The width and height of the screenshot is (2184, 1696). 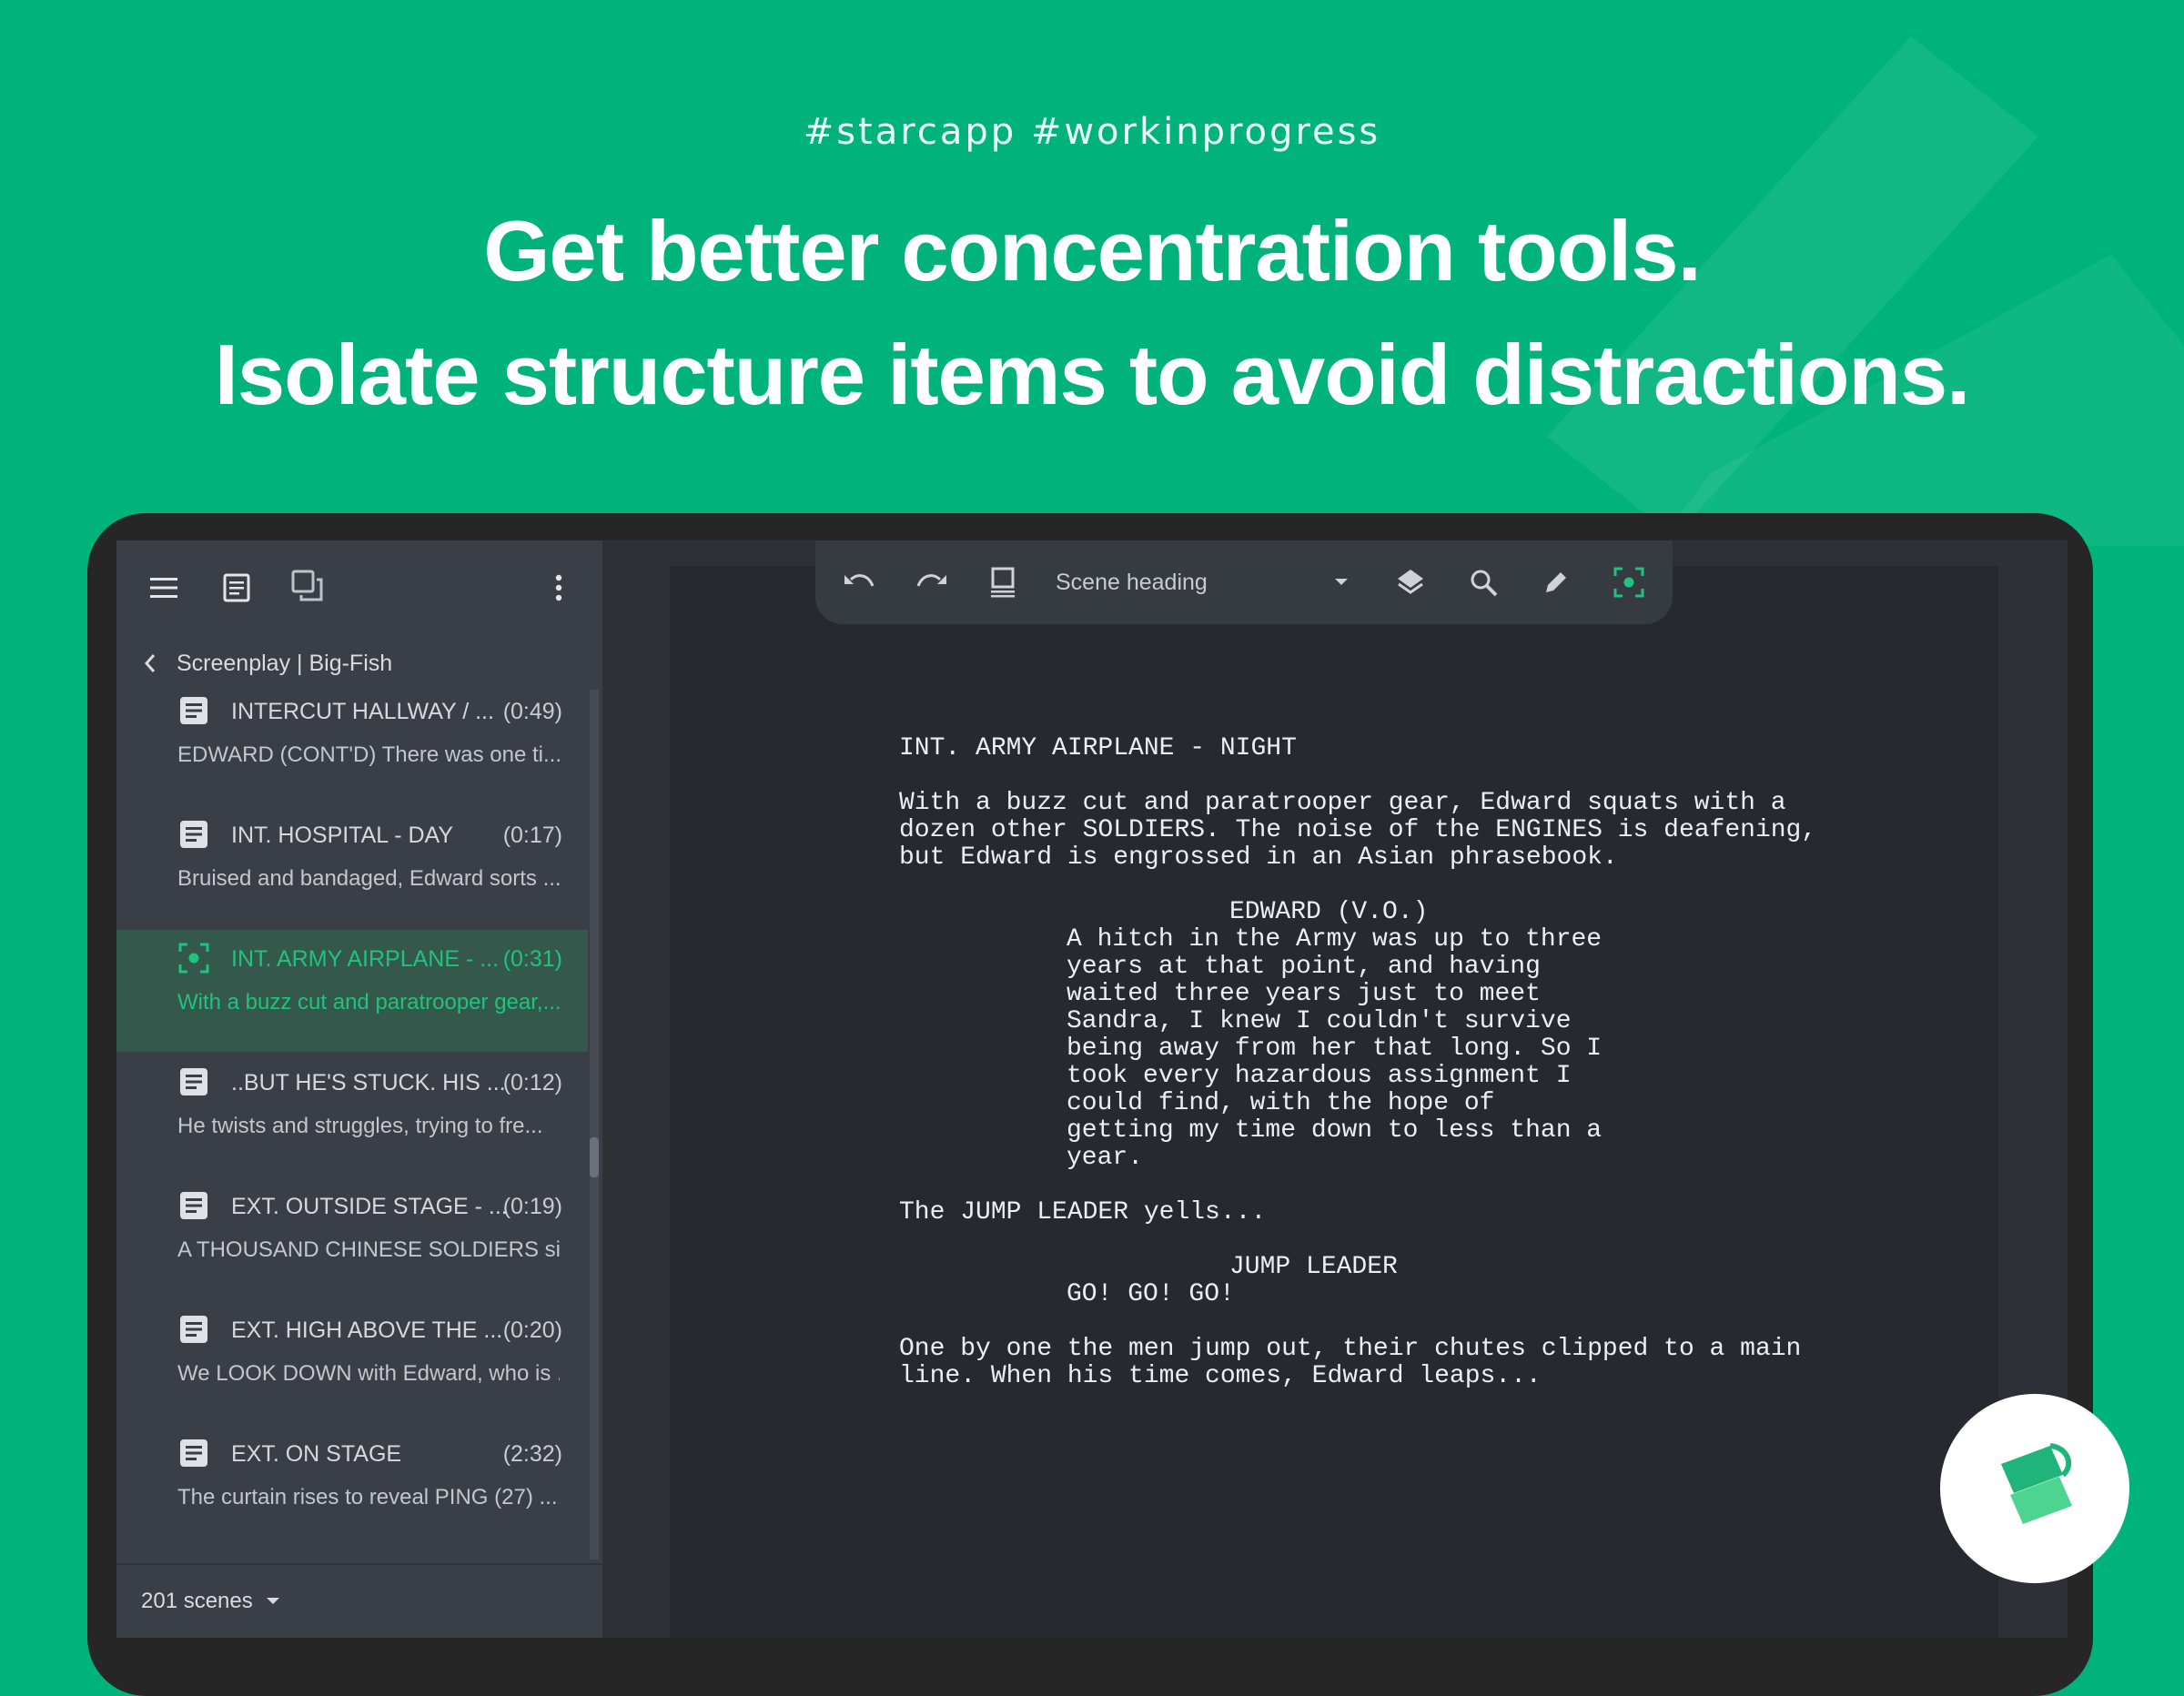 I want to click on scene-title: EXT. ON STAGE, so click(x=317, y=1454).